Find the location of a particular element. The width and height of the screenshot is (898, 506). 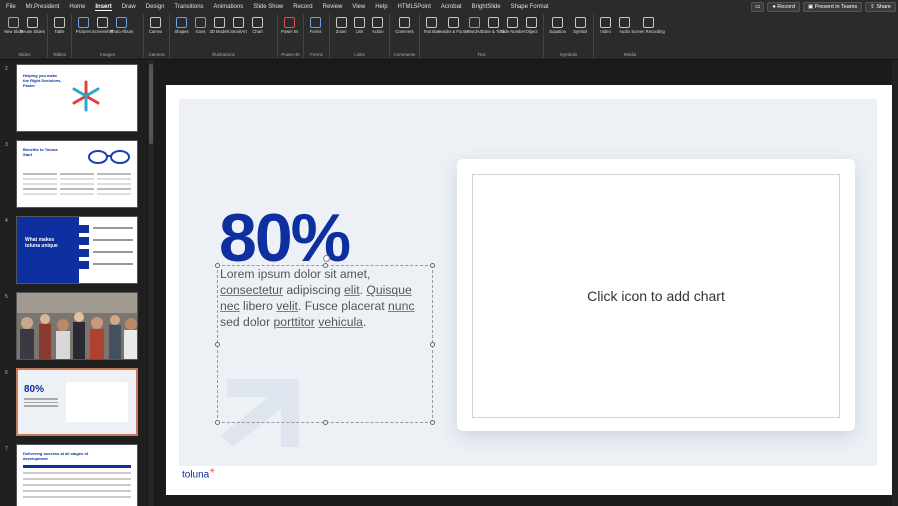

thumbnail-text-grid is located at coordinates (77, 187).